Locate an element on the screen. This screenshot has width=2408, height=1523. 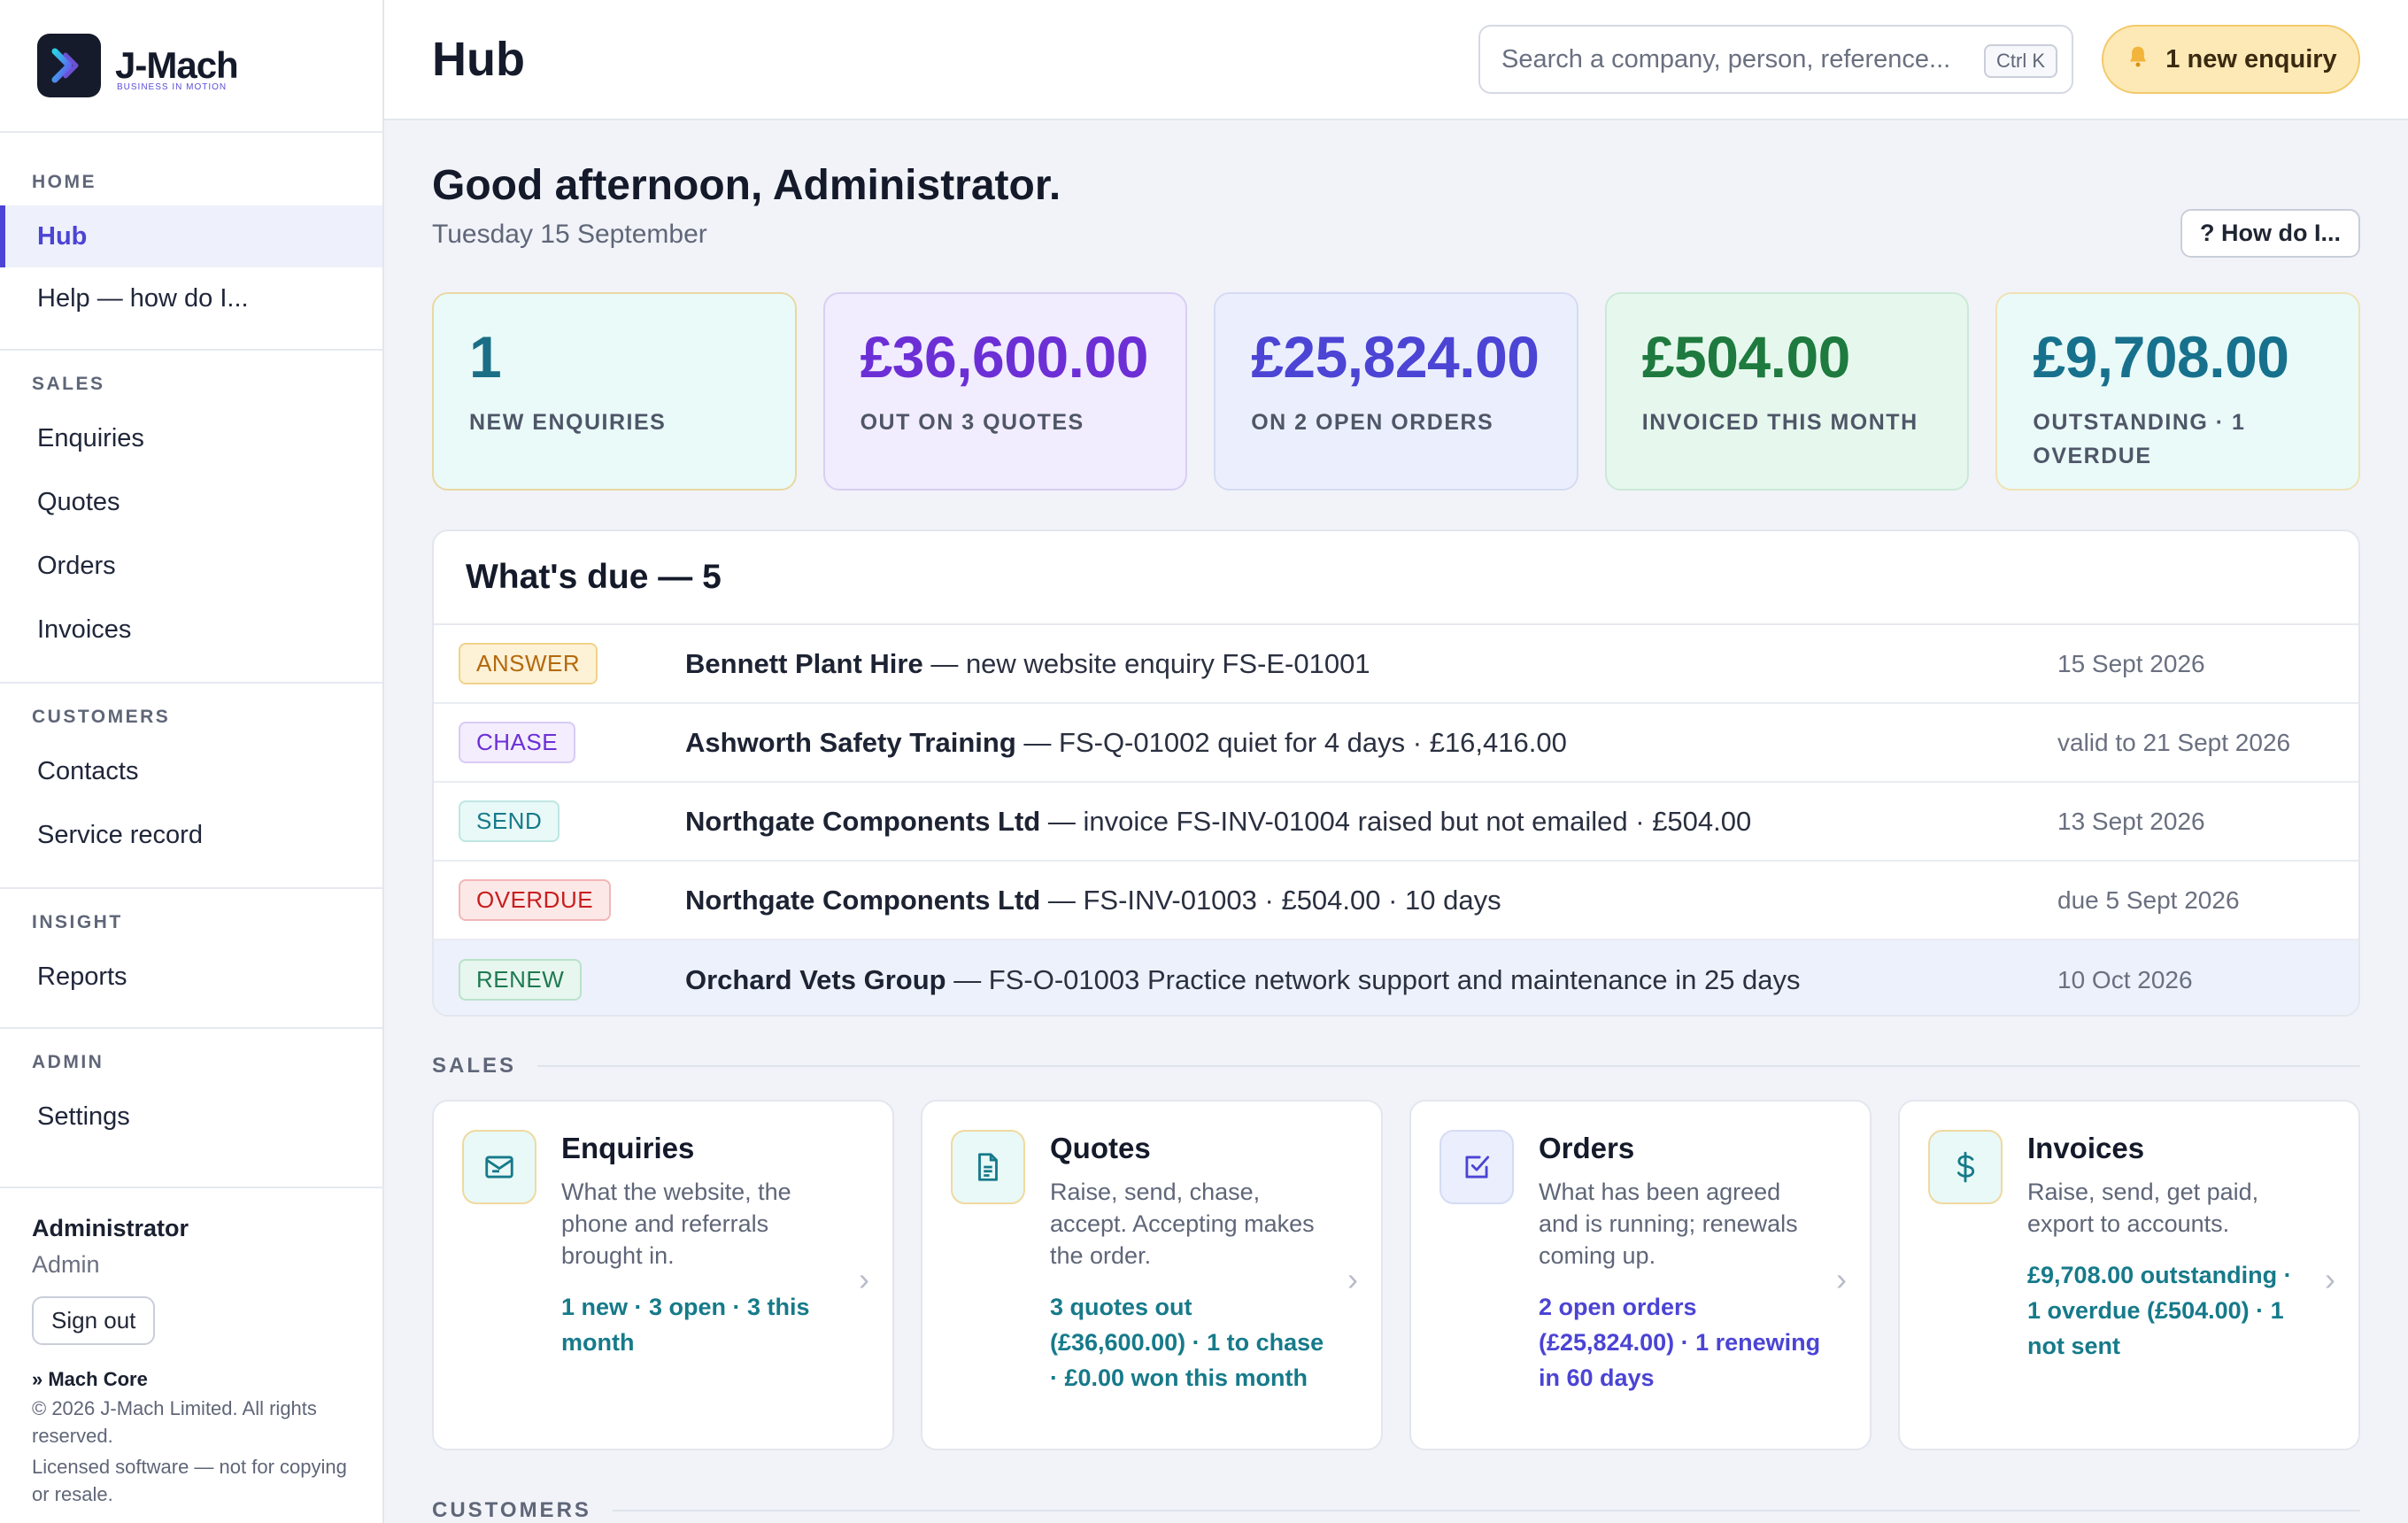
card-title: Invoices is located at coordinates (2086, 1148).